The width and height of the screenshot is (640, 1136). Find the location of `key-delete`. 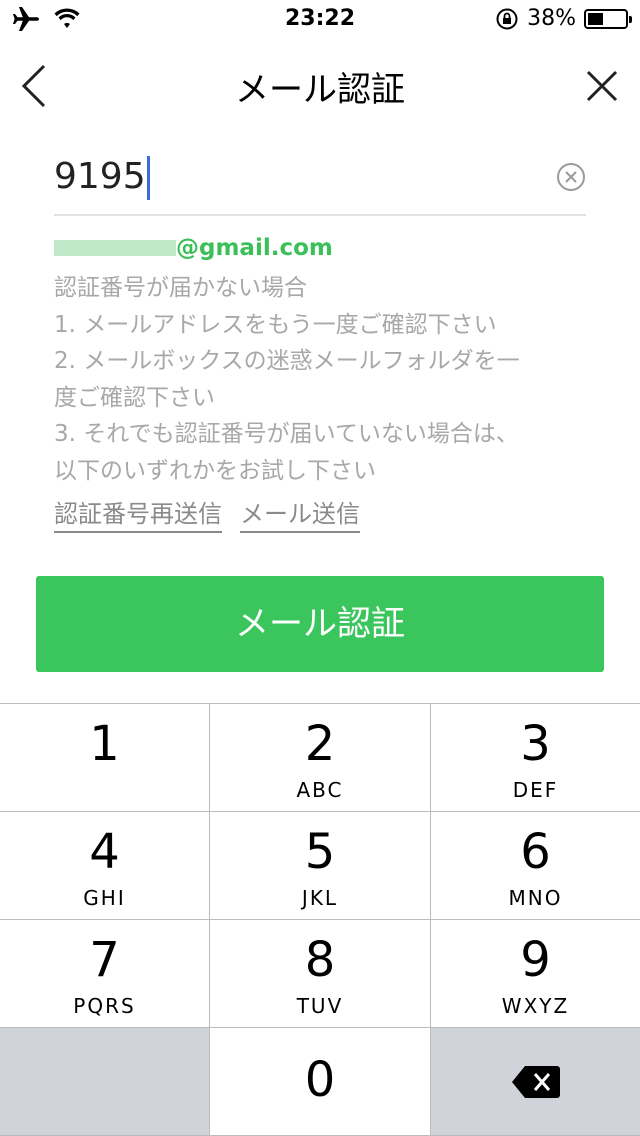

key-delete is located at coordinates (535, 1081).